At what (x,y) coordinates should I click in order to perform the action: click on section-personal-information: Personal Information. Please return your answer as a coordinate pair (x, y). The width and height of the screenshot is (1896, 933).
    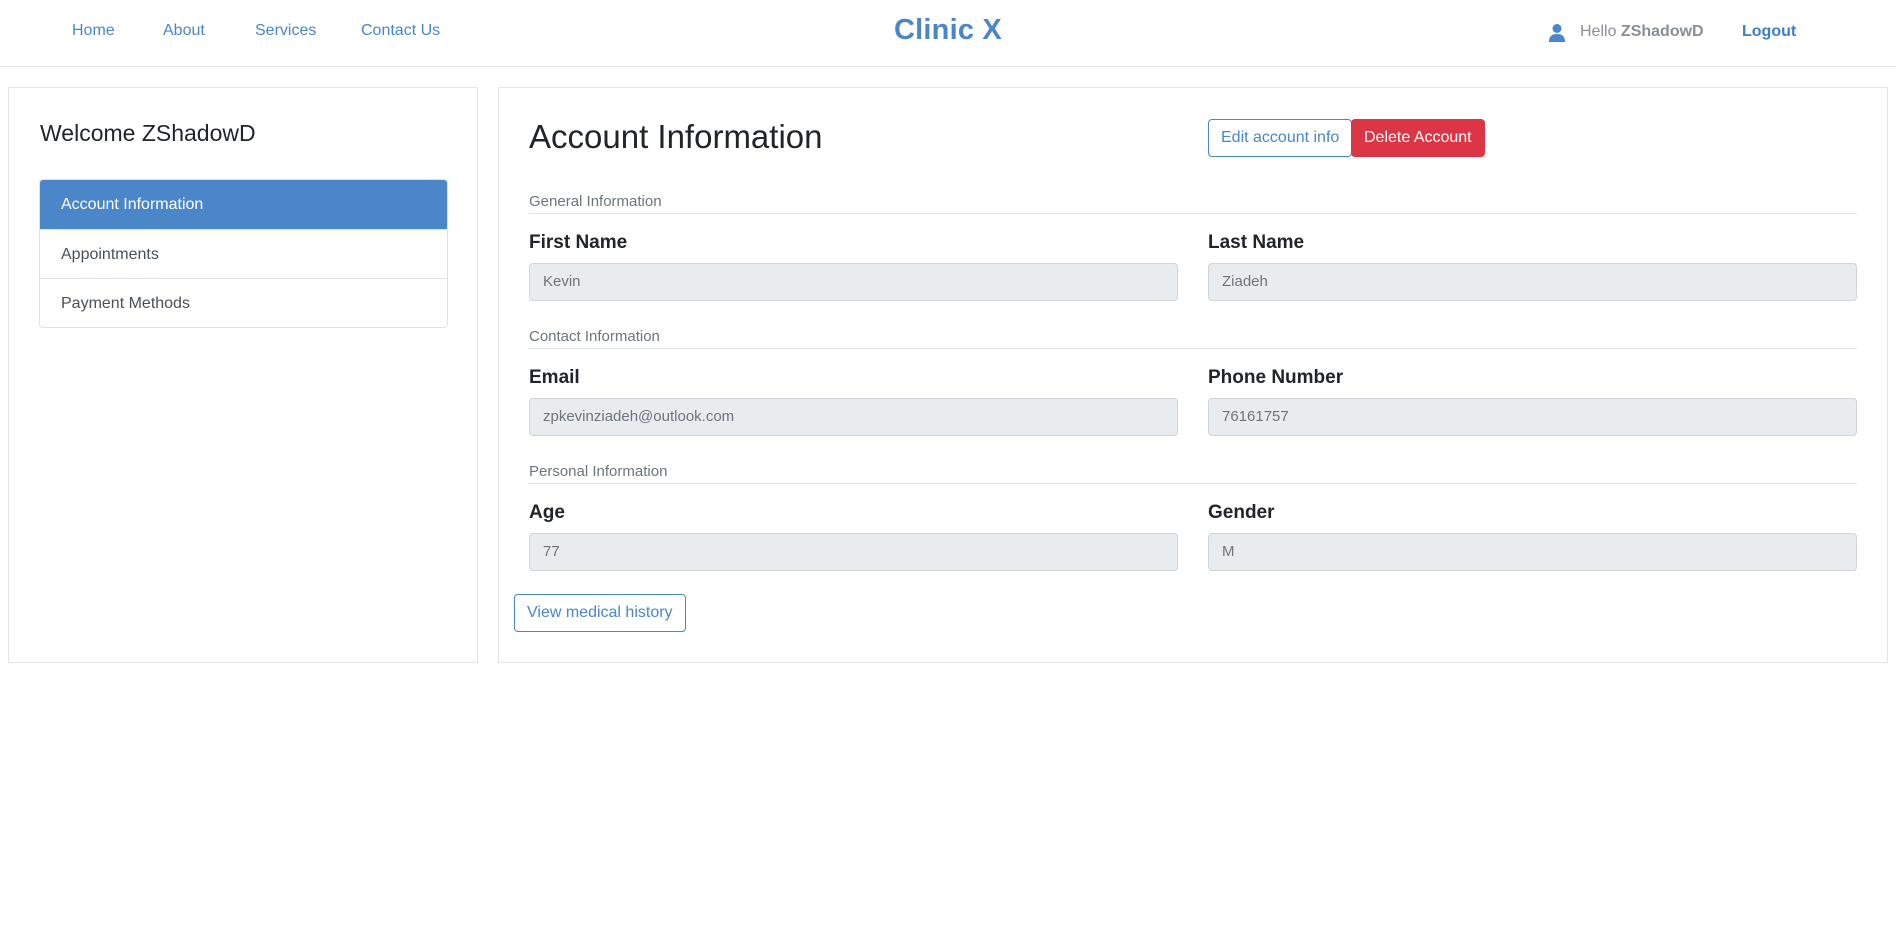
    Looking at the image, I should click on (1193, 473).